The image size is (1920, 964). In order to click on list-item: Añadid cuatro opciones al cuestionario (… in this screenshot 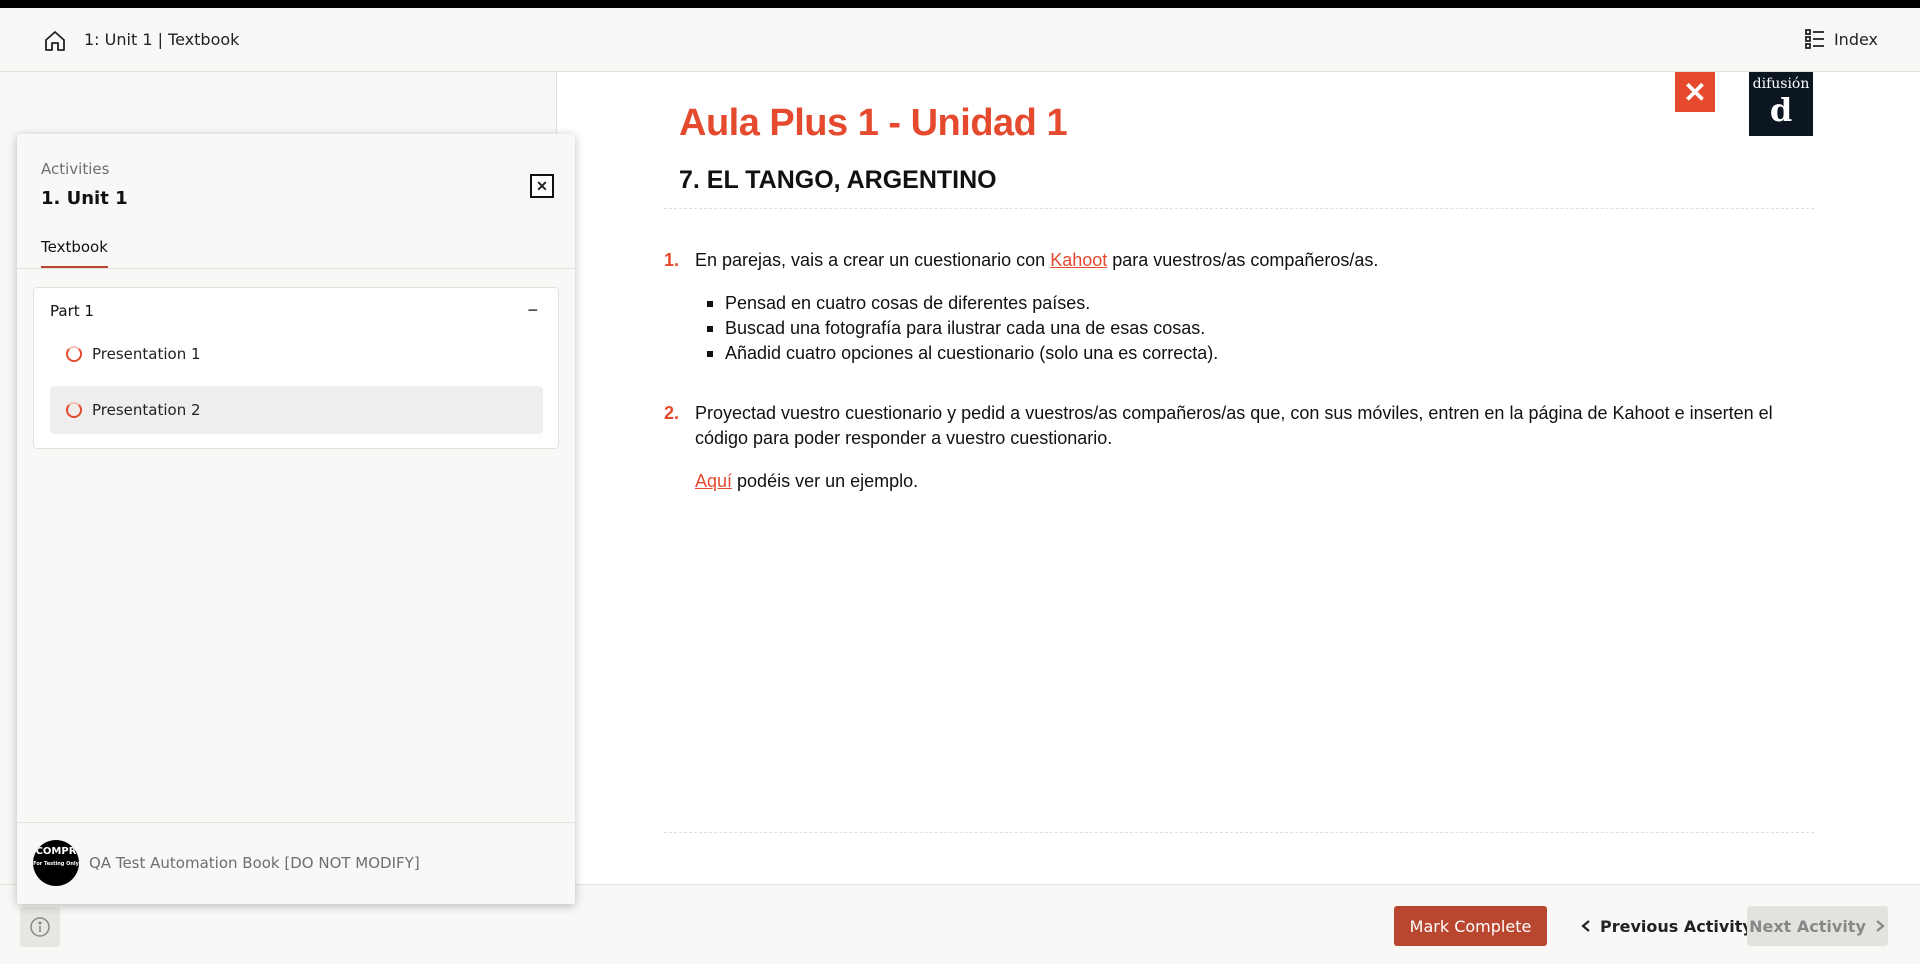, I will do `click(1260, 353)`.